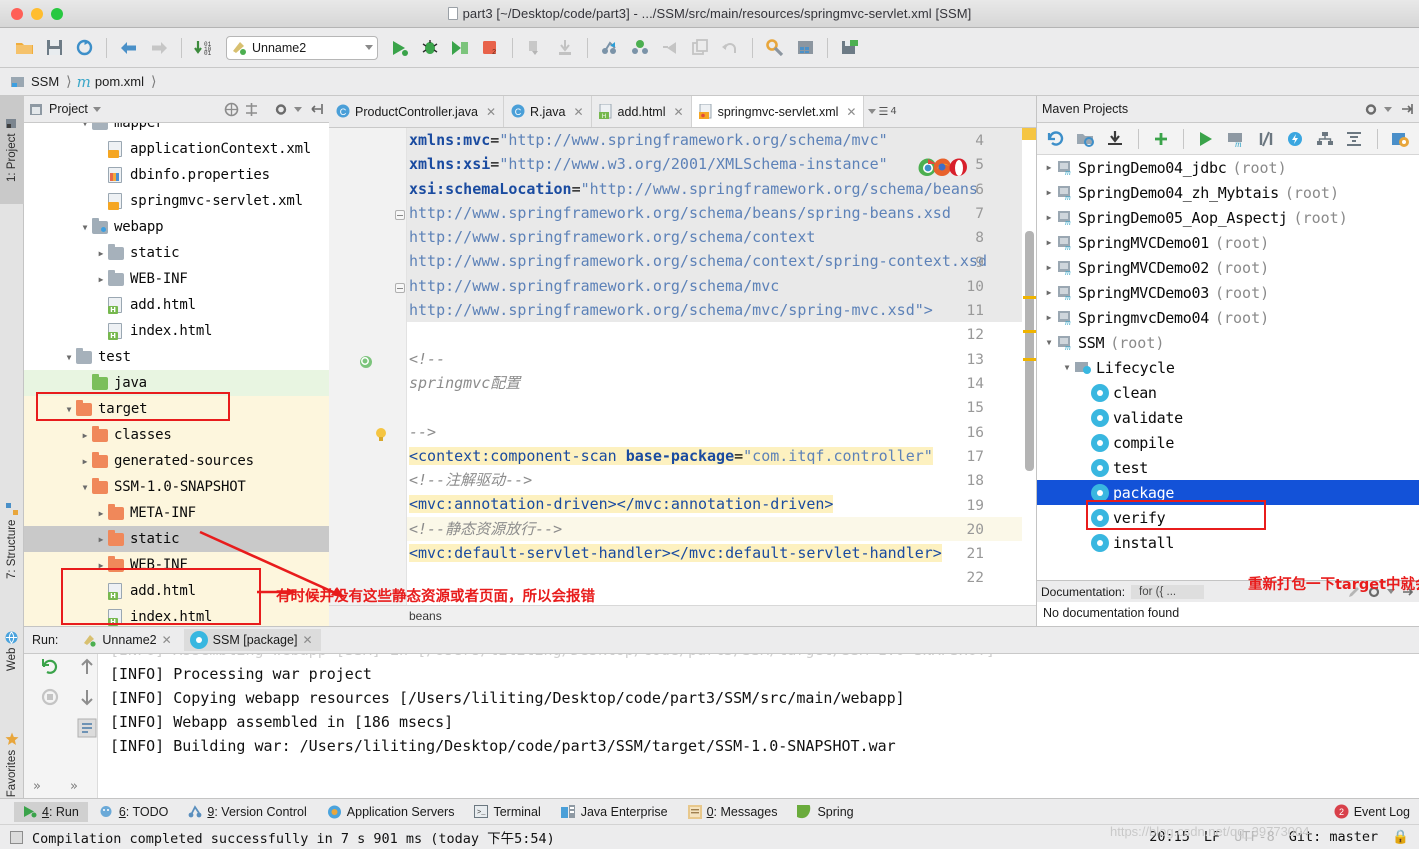  I want to click on run-configuration-selector: Unname2, so click(302, 47).